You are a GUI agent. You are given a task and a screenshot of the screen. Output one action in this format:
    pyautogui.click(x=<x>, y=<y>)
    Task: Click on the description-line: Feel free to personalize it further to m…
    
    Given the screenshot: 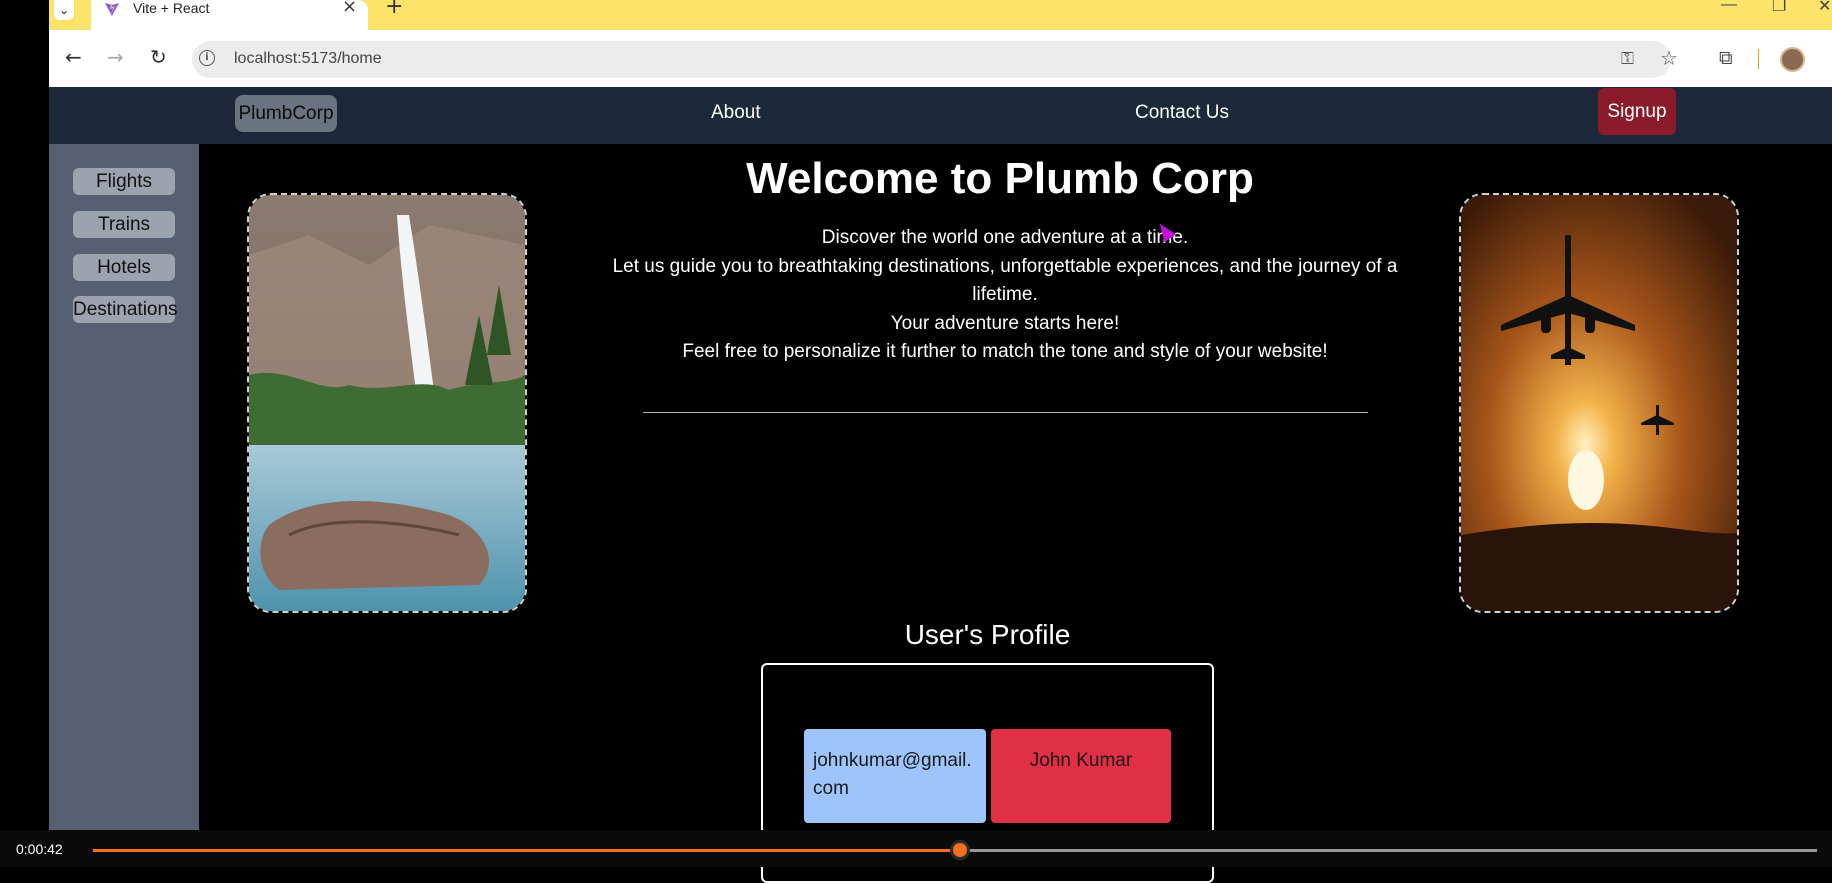 What is the action you would take?
    pyautogui.click(x=1005, y=351)
    